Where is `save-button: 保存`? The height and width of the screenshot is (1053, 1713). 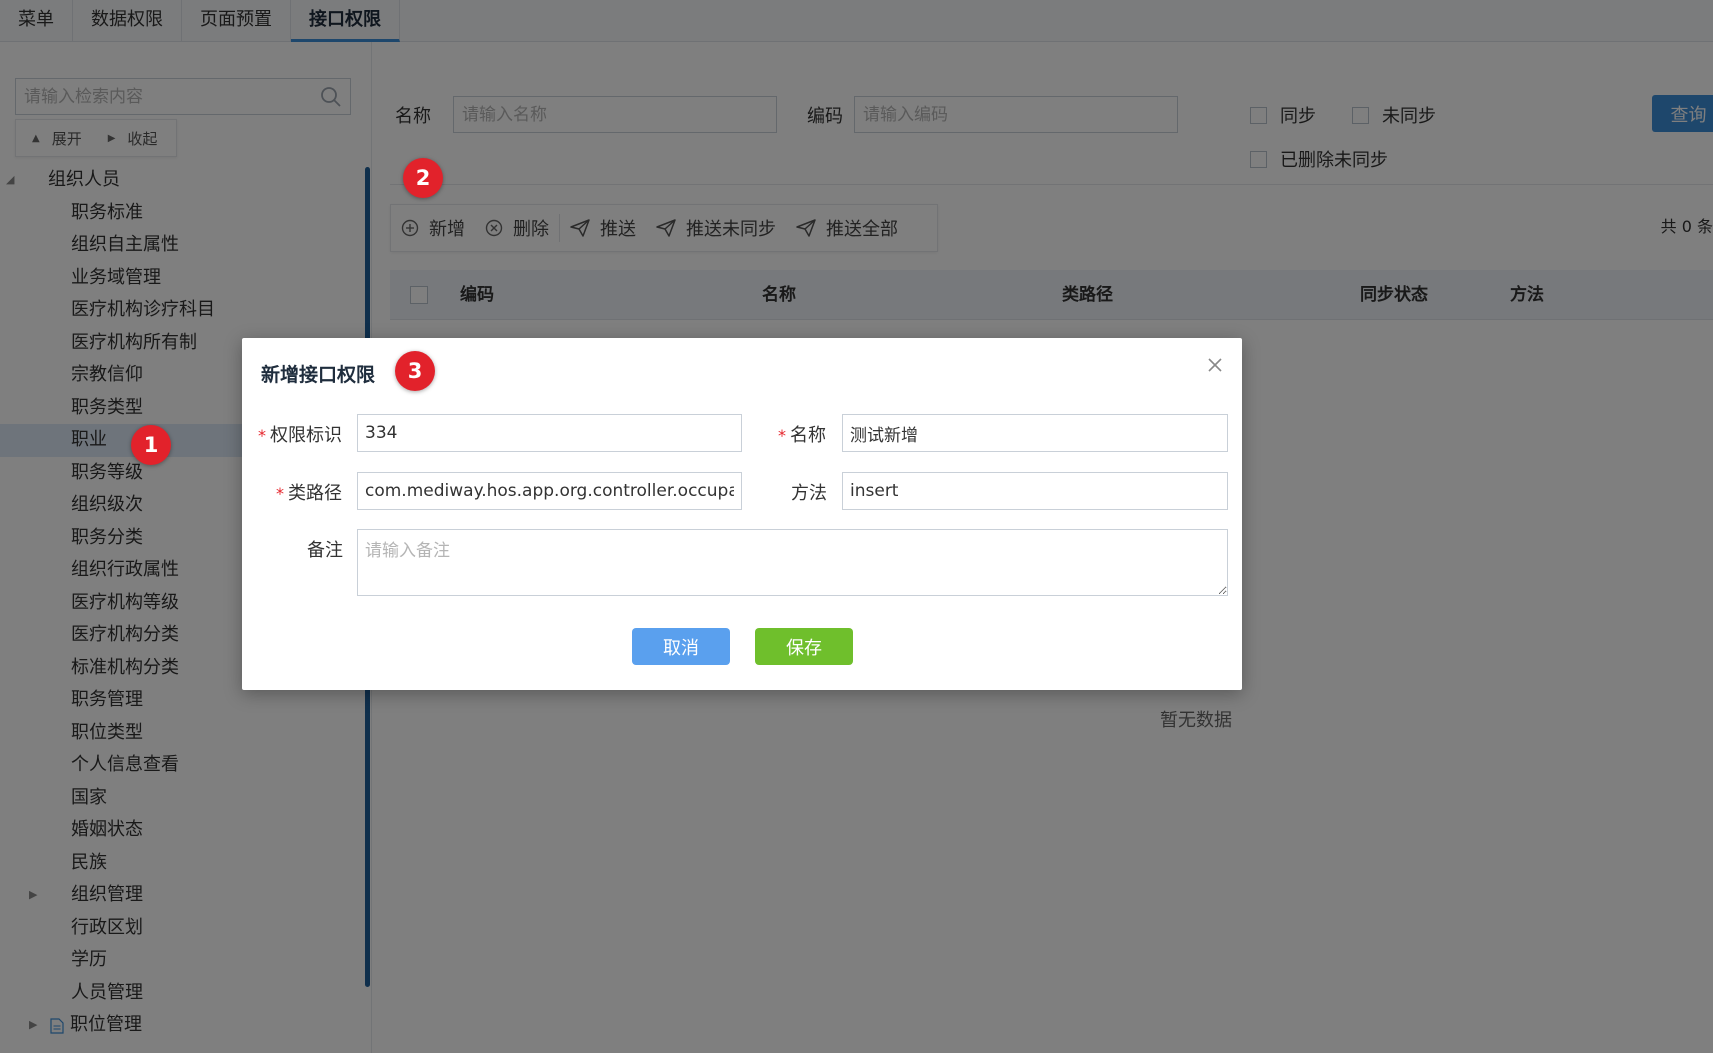 save-button: 保存 is located at coordinates (804, 646).